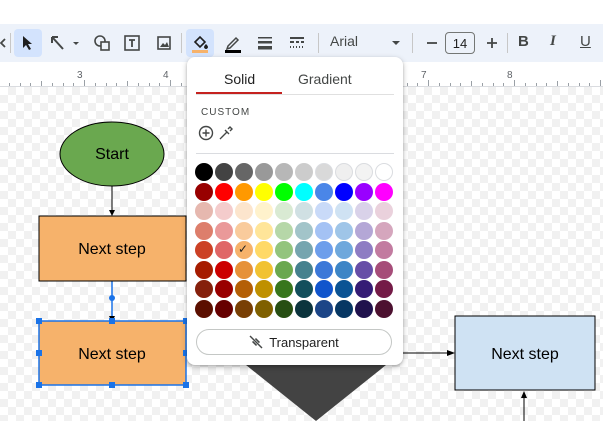  Describe the element at coordinates (206, 133) in the screenshot. I see `add-custom-color-button` at that location.